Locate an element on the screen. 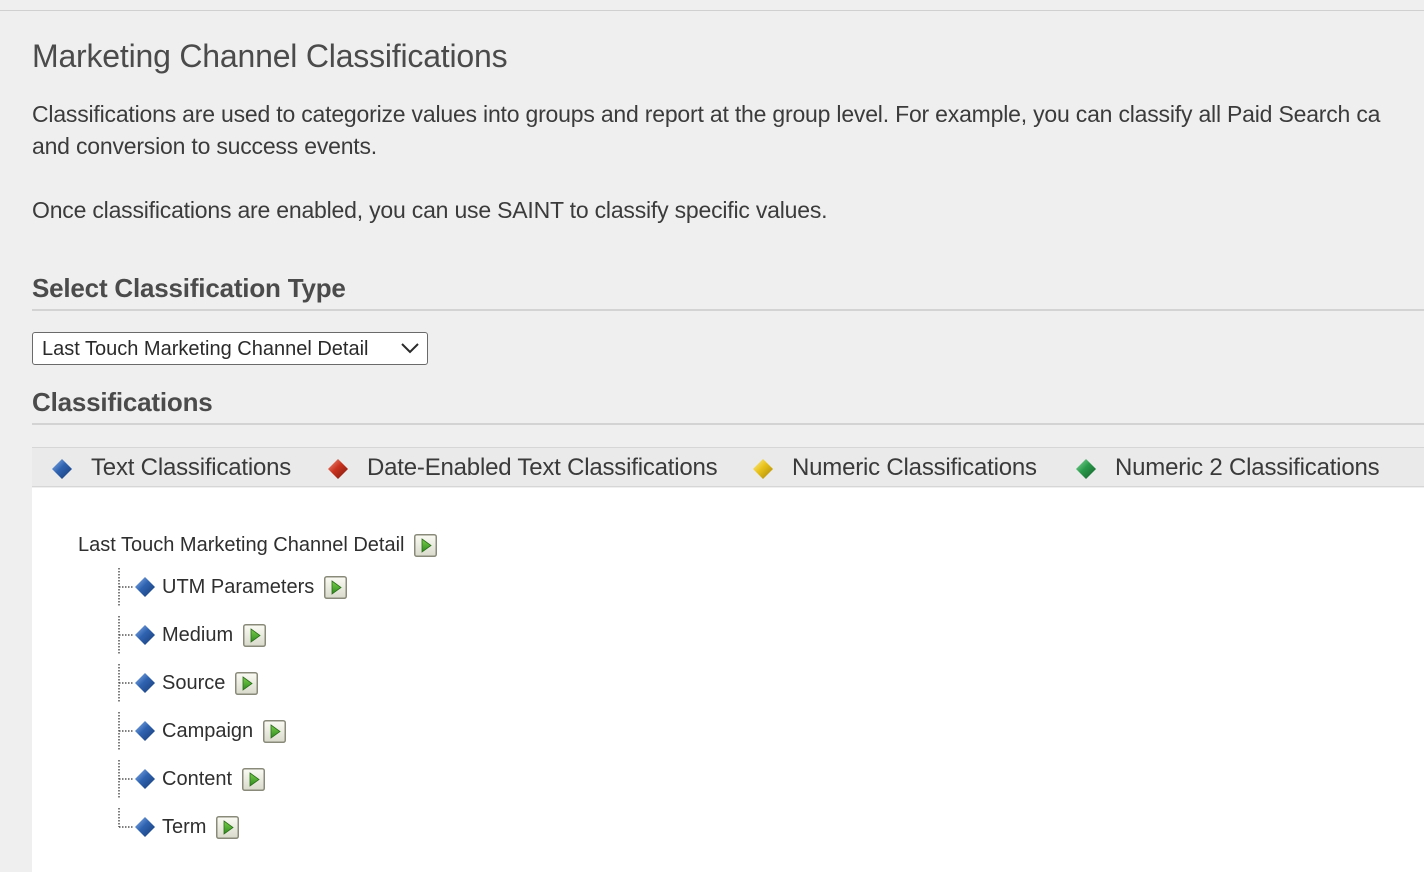 The image size is (1424, 872). legend-label: Numeric 2 Classifications is located at coordinates (1247, 467).